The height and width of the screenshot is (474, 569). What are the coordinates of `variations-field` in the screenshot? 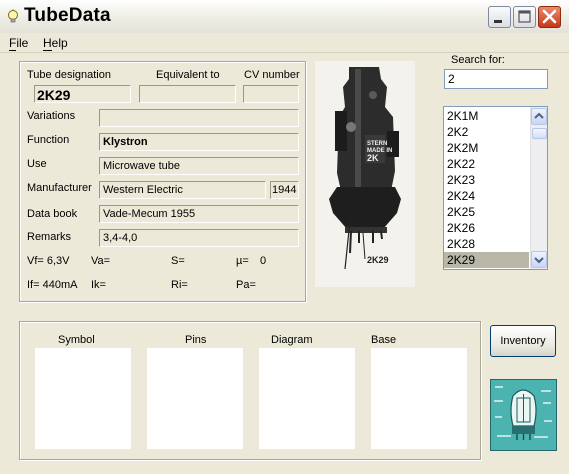 It's located at (199, 118).